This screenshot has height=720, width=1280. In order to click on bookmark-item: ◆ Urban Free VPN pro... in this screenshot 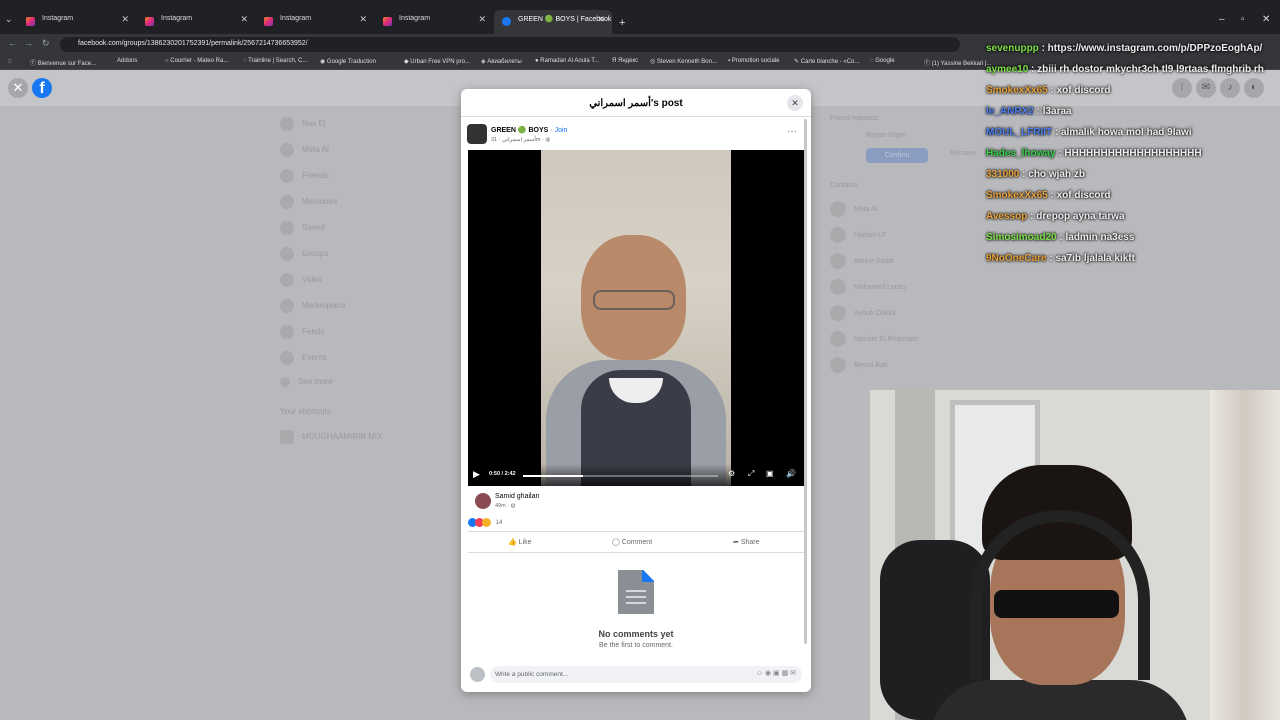, I will do `click(437, 61)`.